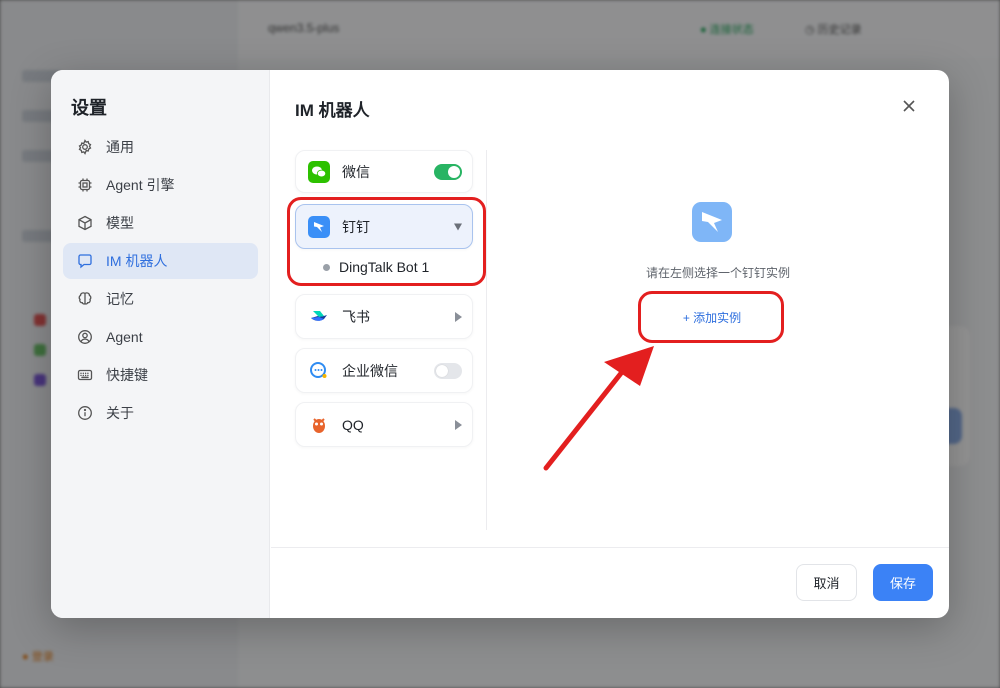 Image resolution: width=1000 pixels, height=688 pixels. Describe the element at coordinates (384, 316) in the screenshot. I see `platform-feishu: 飞书` at that location.